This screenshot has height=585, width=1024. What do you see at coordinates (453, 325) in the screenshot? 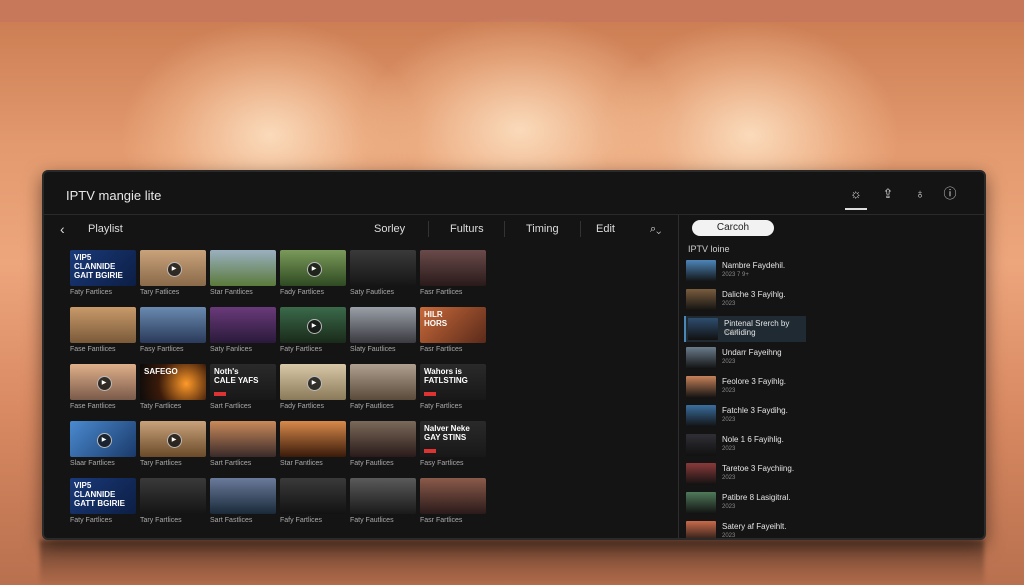
I see `video-thumbnail: HILR HORS` at bounding box center [453, 325].